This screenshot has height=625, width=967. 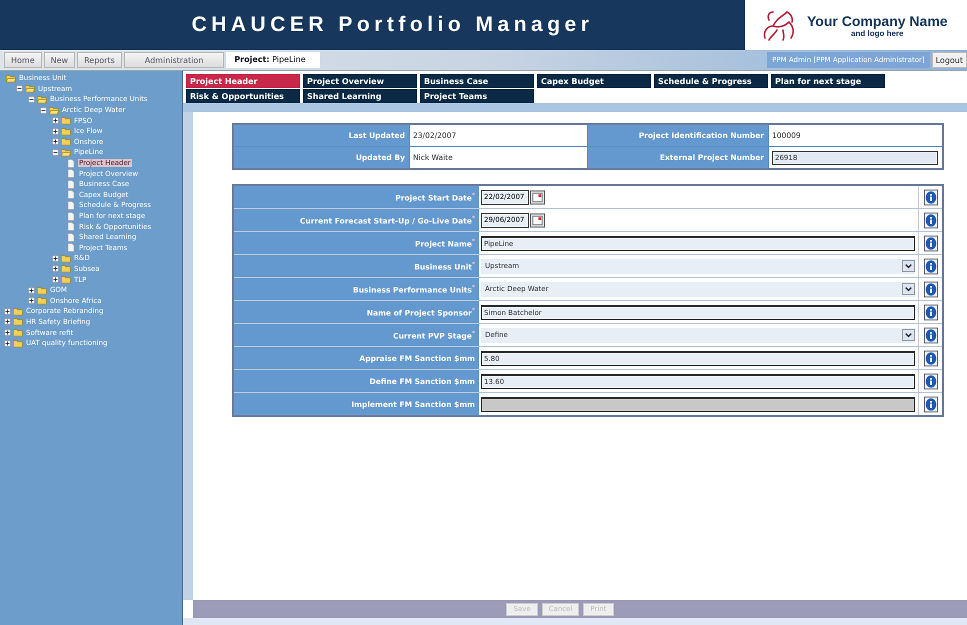 I want to click on app-title: CHAUCER Portfolio Manager, so click(x=392, y=25).